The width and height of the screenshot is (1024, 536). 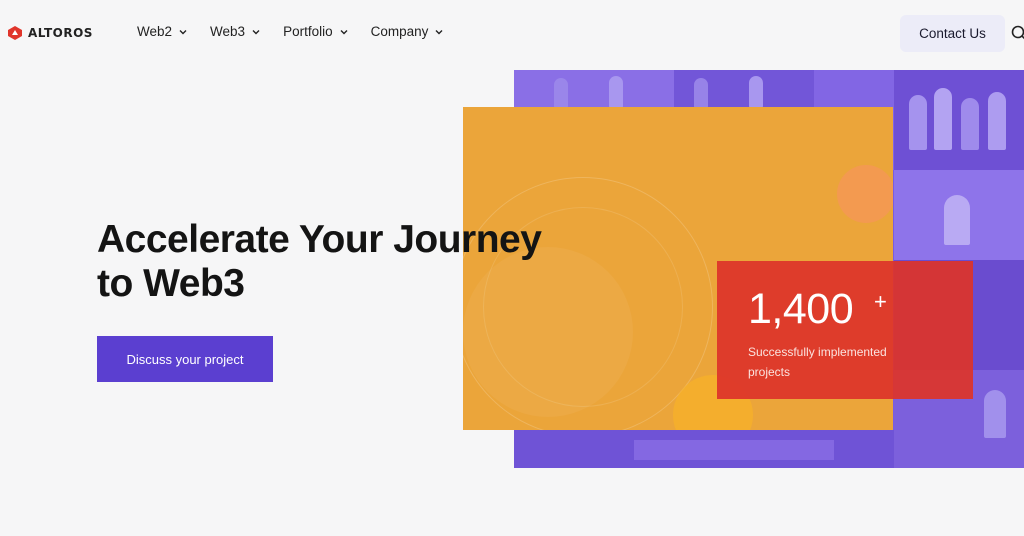 What do you see at coordinates (817, 362) in the screenshot?
I see `stat-label: Successfully implemented projects` at bounding box center [817, 362].